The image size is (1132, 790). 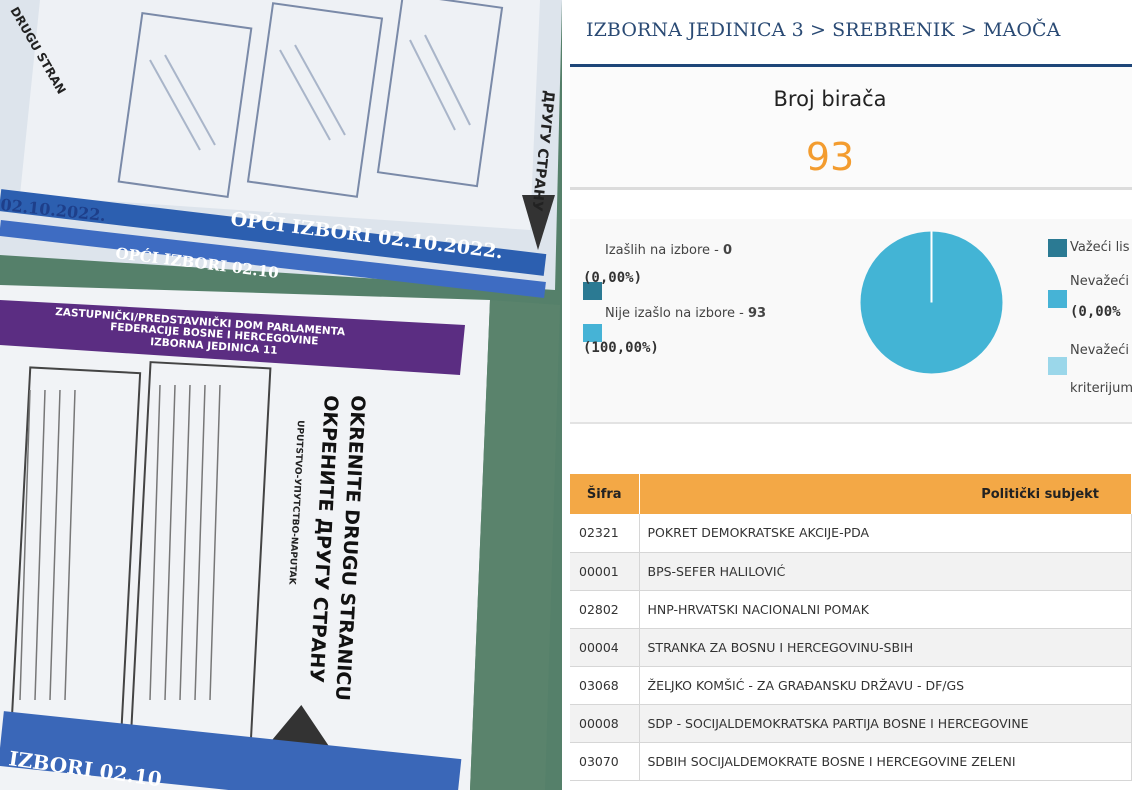 I want to click on column-header-party: Politički subjekt, so click(x=885, y=494).